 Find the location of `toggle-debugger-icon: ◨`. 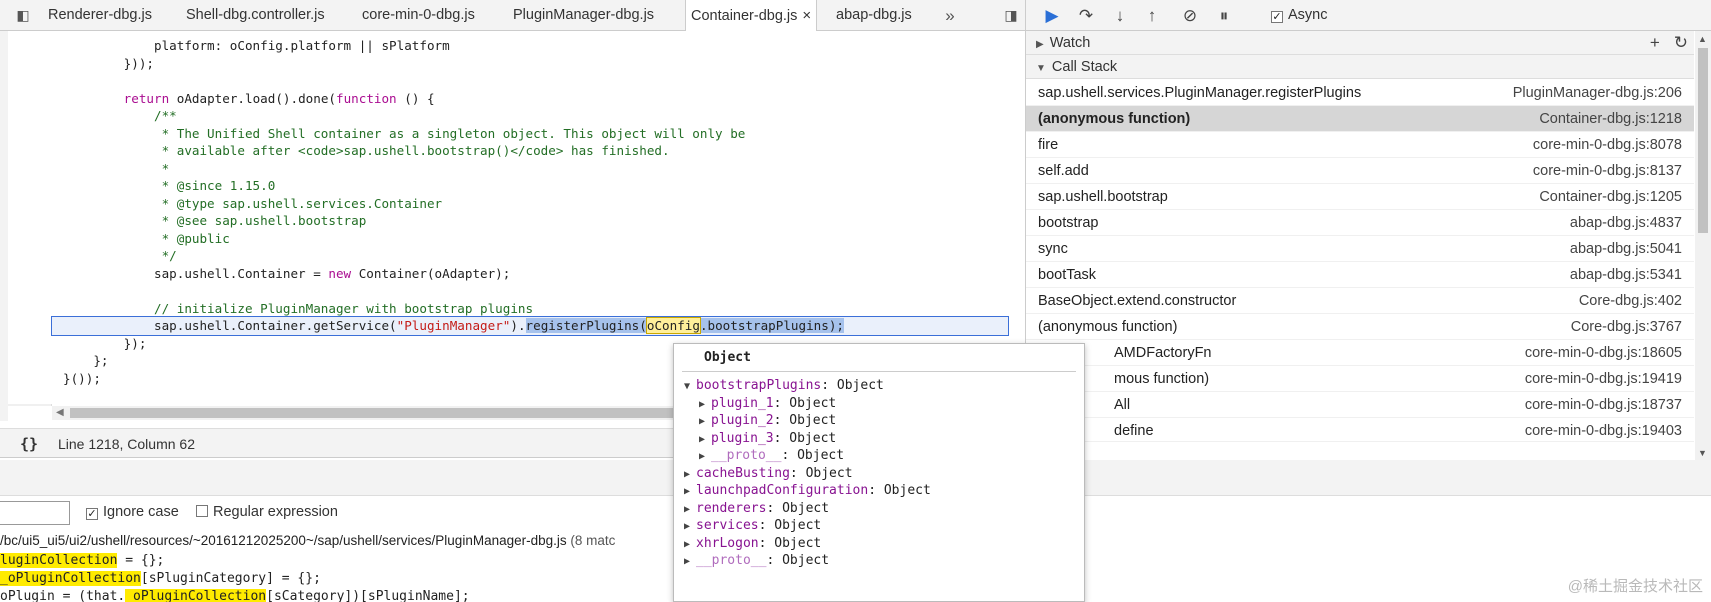

toggle-debugger-icon: ◨ is located at coordinates (1011, 15).